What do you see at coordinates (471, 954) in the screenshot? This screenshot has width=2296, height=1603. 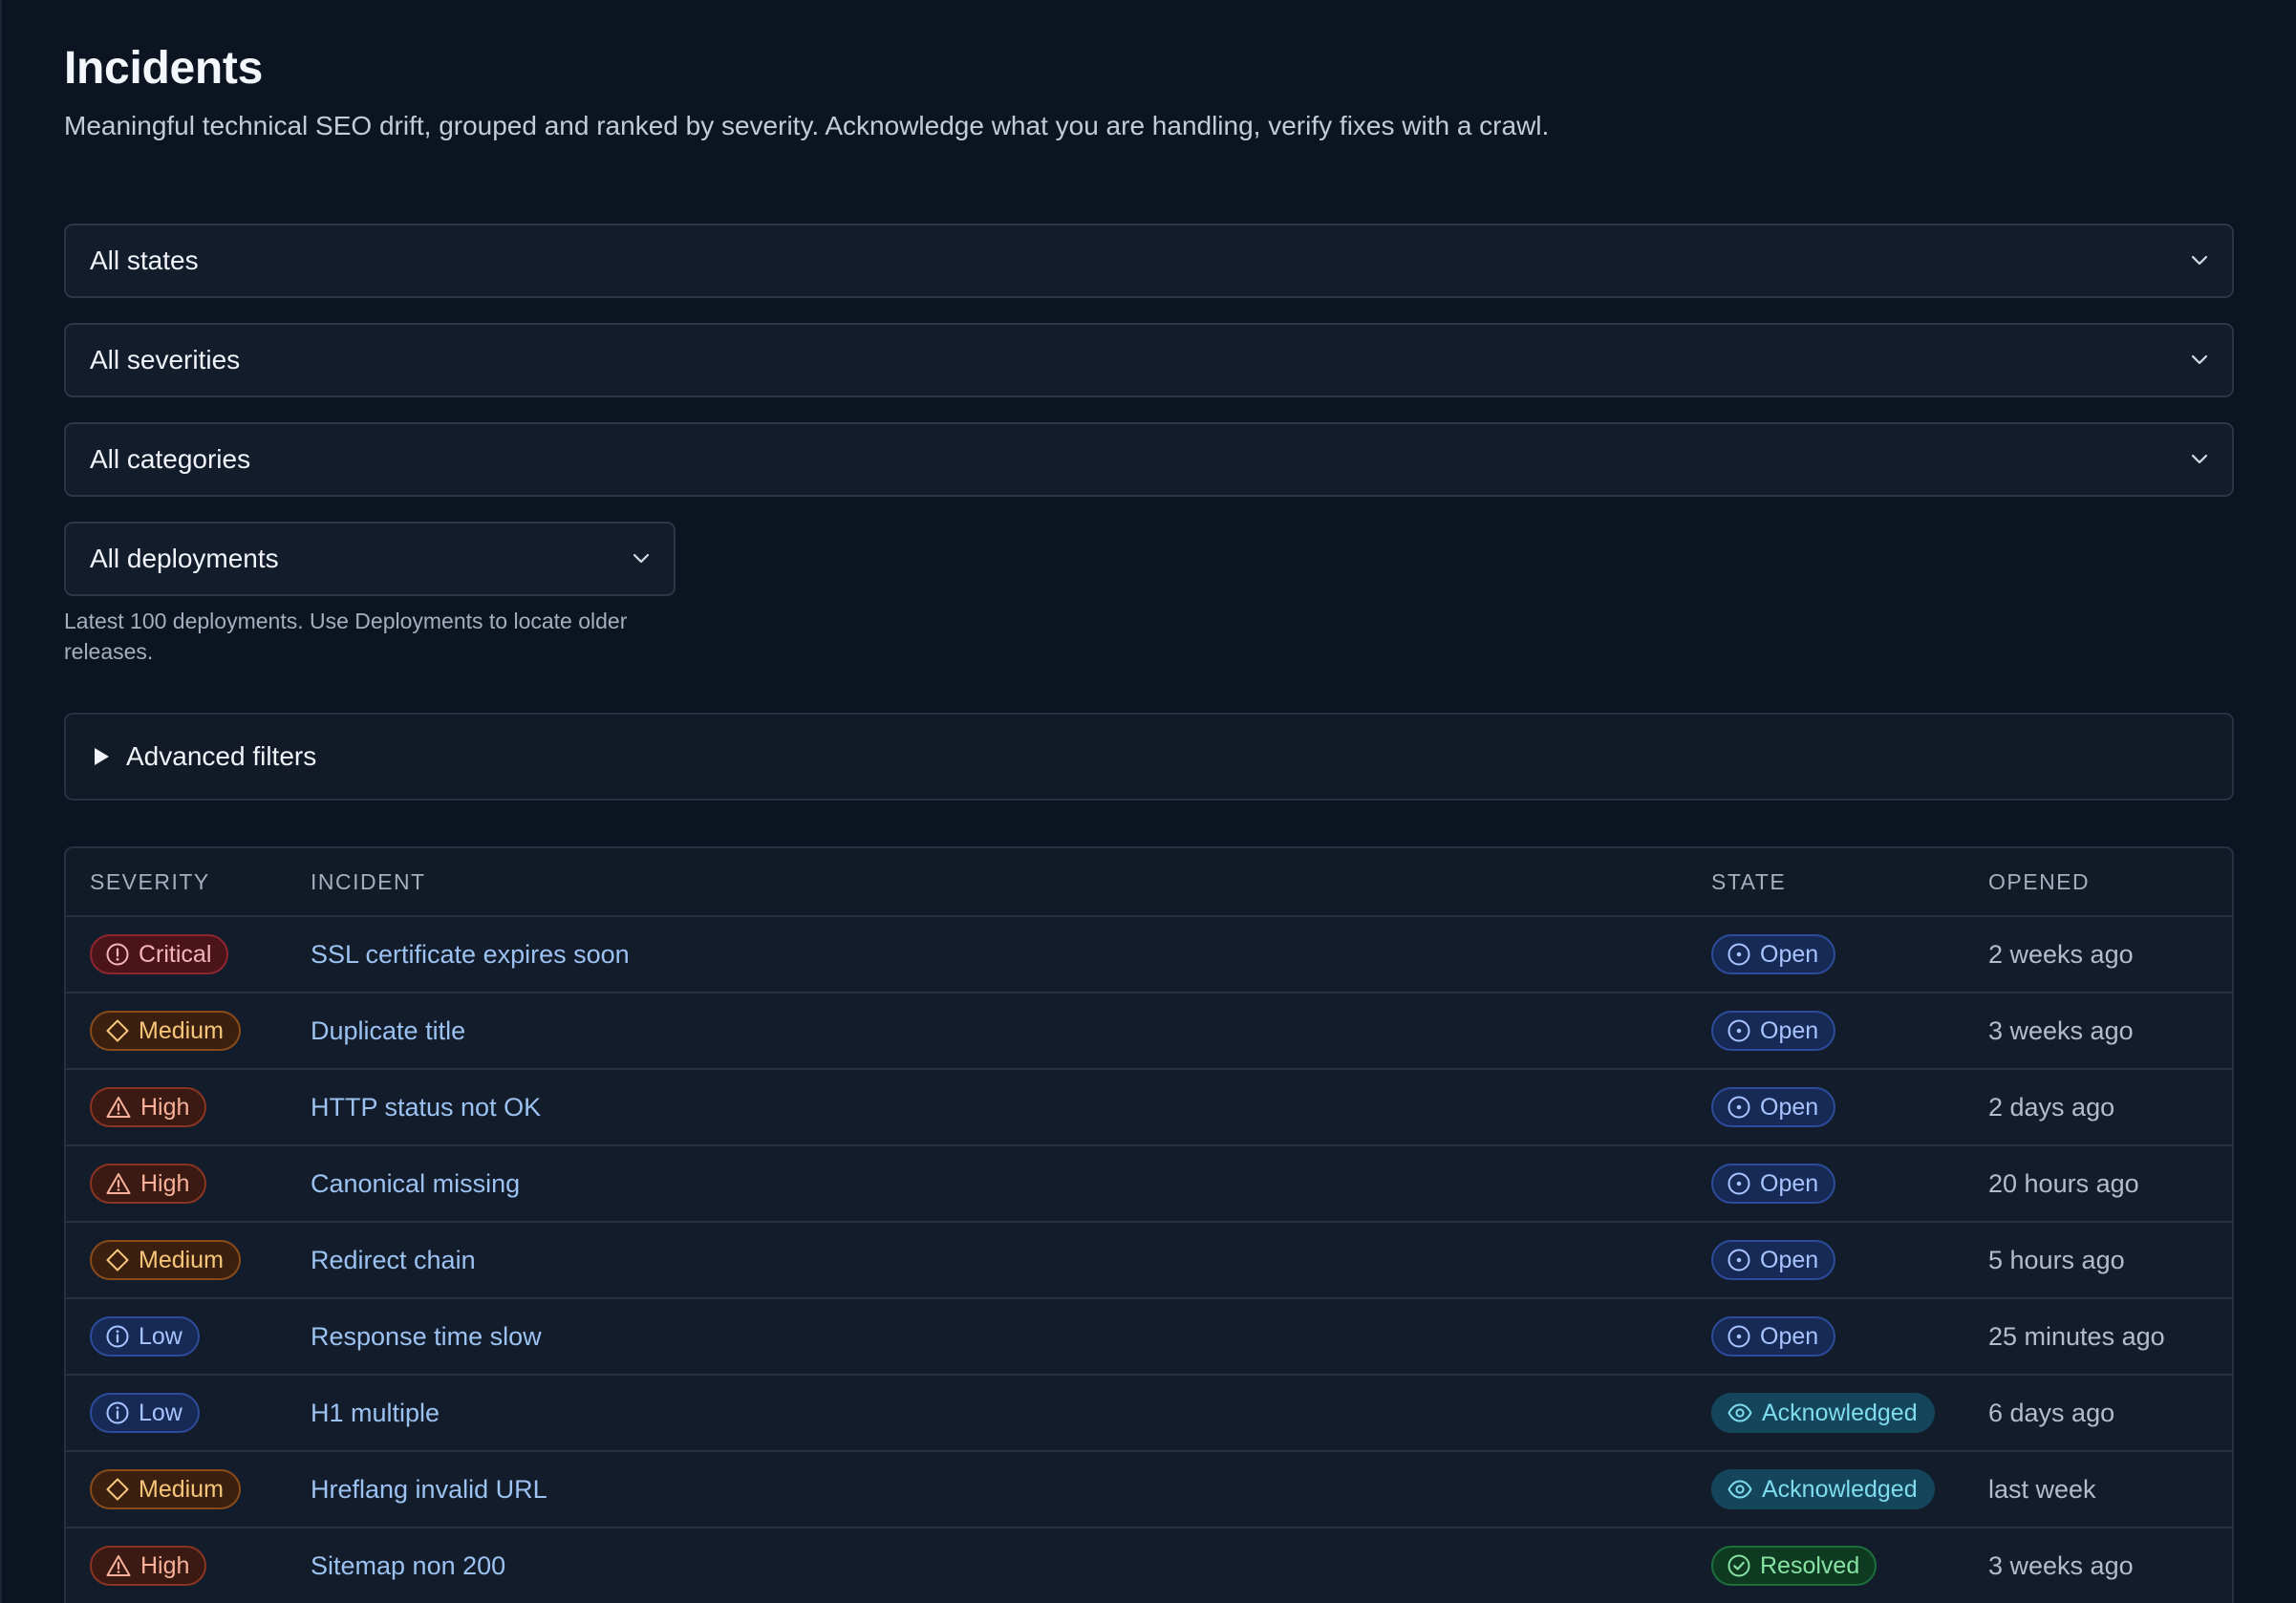 I see `incident-link: SSL certificate expires soon` at bounding box center [471, 954].